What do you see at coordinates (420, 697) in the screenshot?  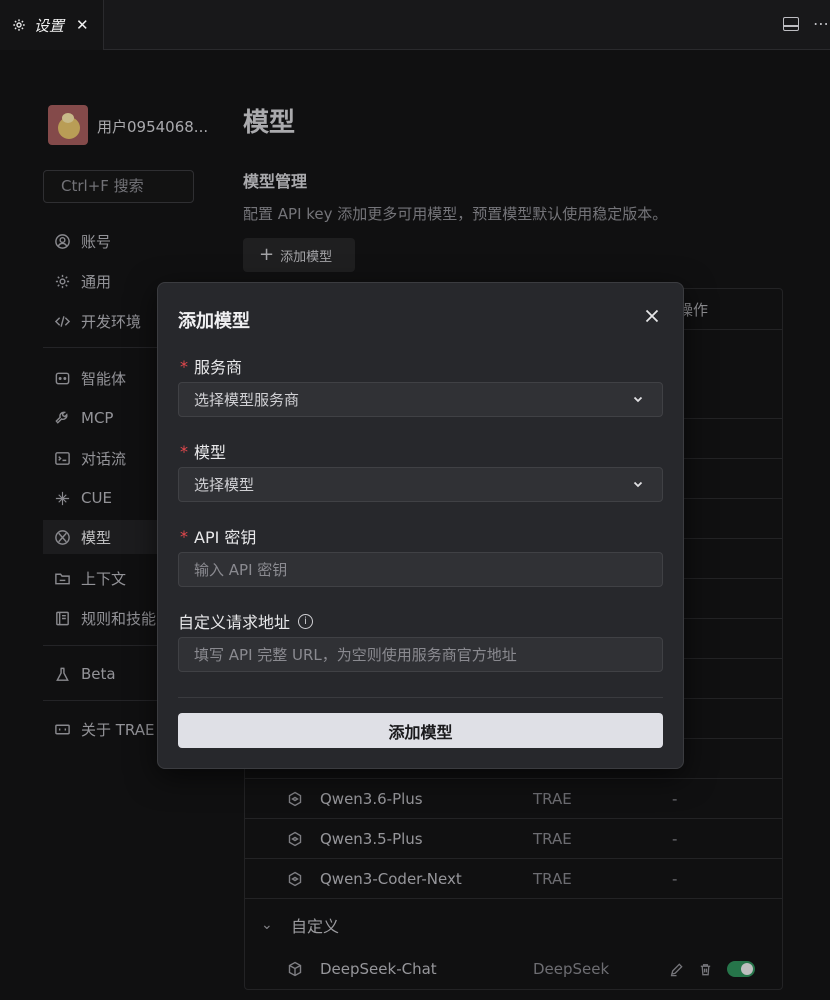 I see `dialog-divider` at bounding box center [420, 697].